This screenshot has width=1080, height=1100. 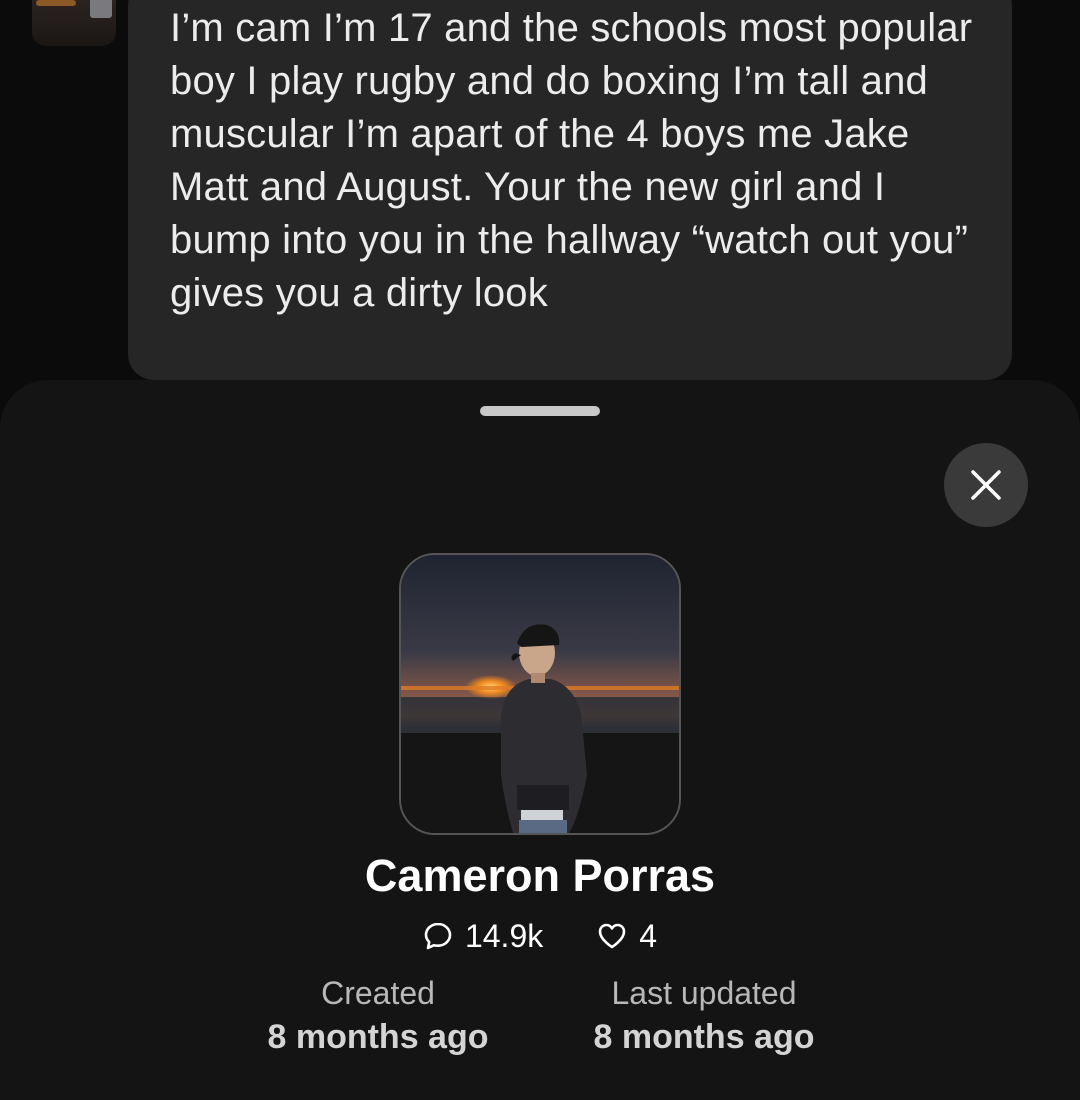 What do you see at coordinates (704, 993) in the screenshot?
I see `updated-label: Last updated` at bounding box center [704, 993].